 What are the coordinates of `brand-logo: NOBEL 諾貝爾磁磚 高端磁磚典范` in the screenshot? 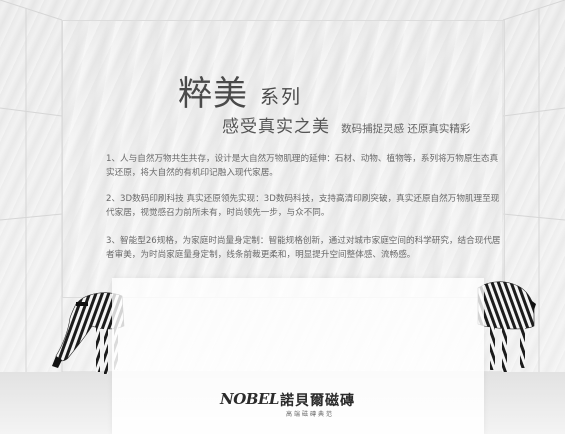 It's located at (305, 405).